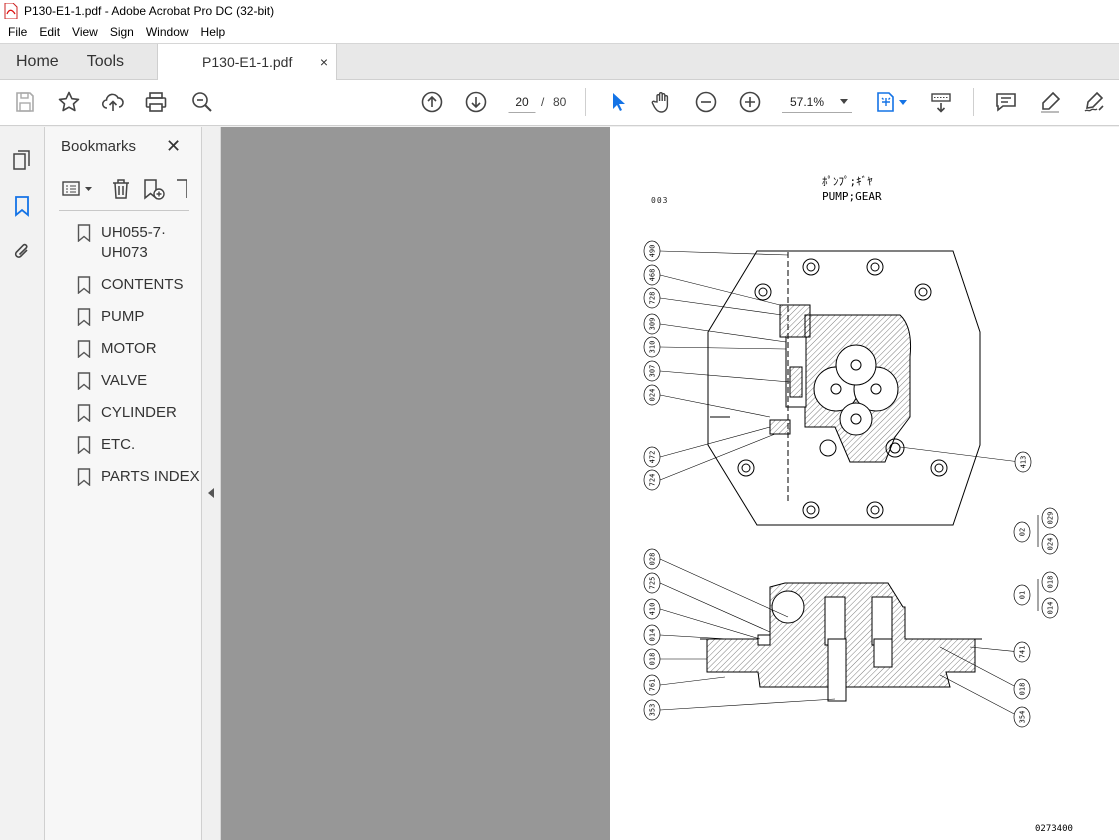 The image size is (1119, 840). I want to click on svg-text: 490, so click(653, 251).